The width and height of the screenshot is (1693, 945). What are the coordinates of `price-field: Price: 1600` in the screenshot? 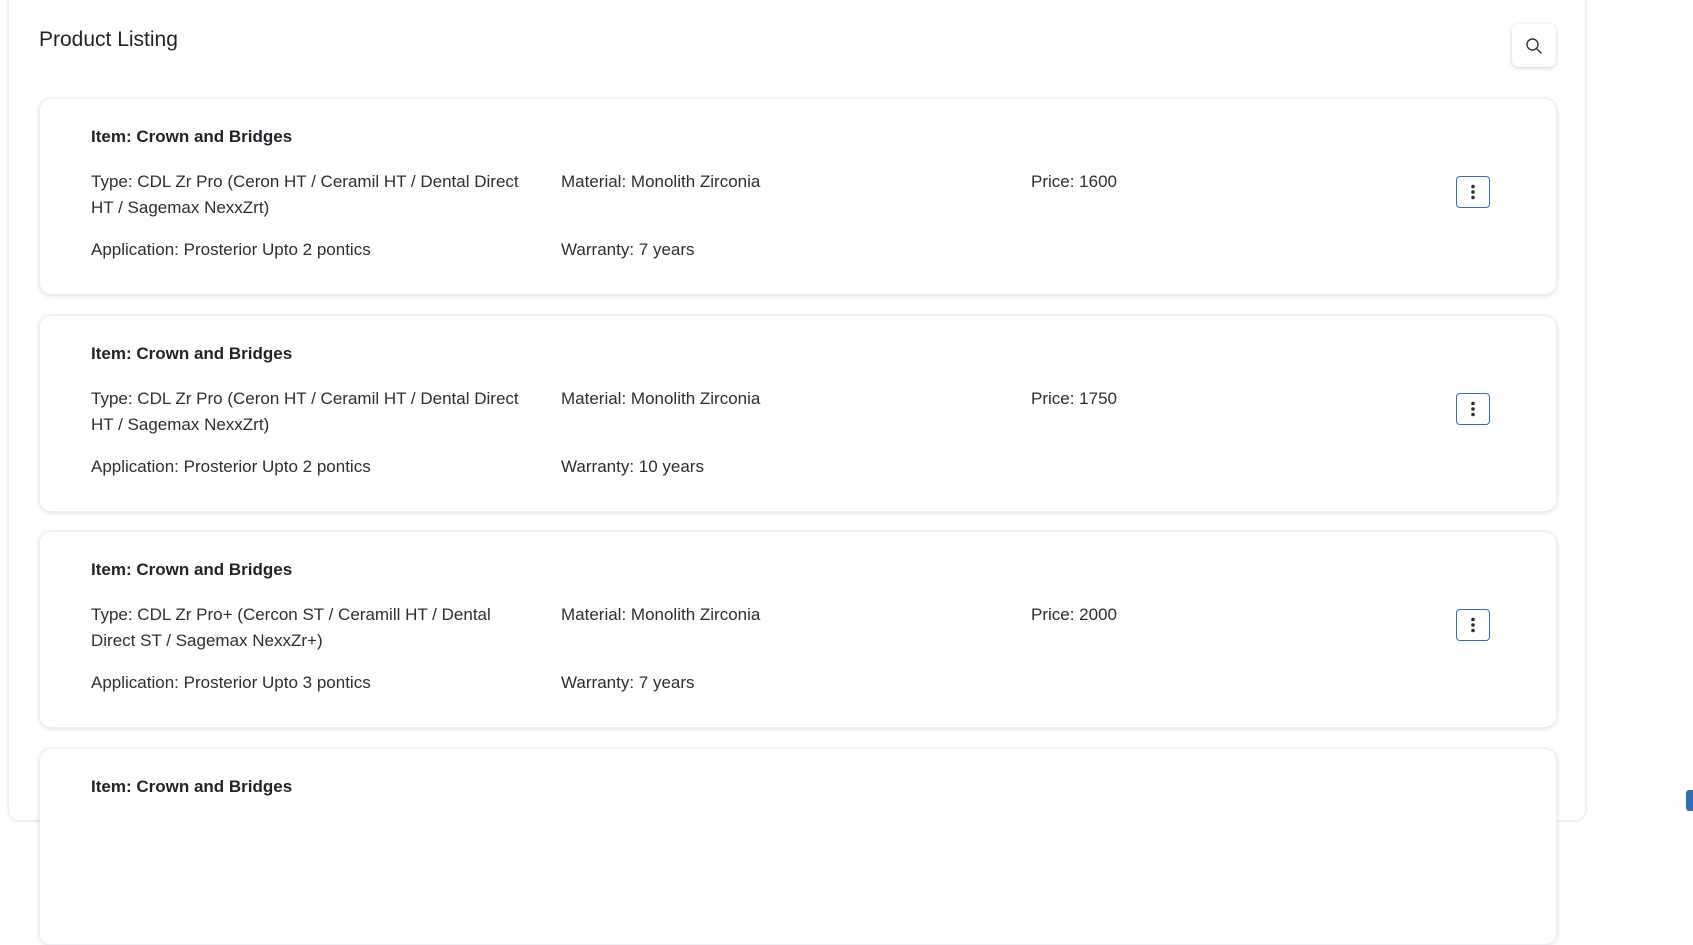 It's located at (1074, 181).